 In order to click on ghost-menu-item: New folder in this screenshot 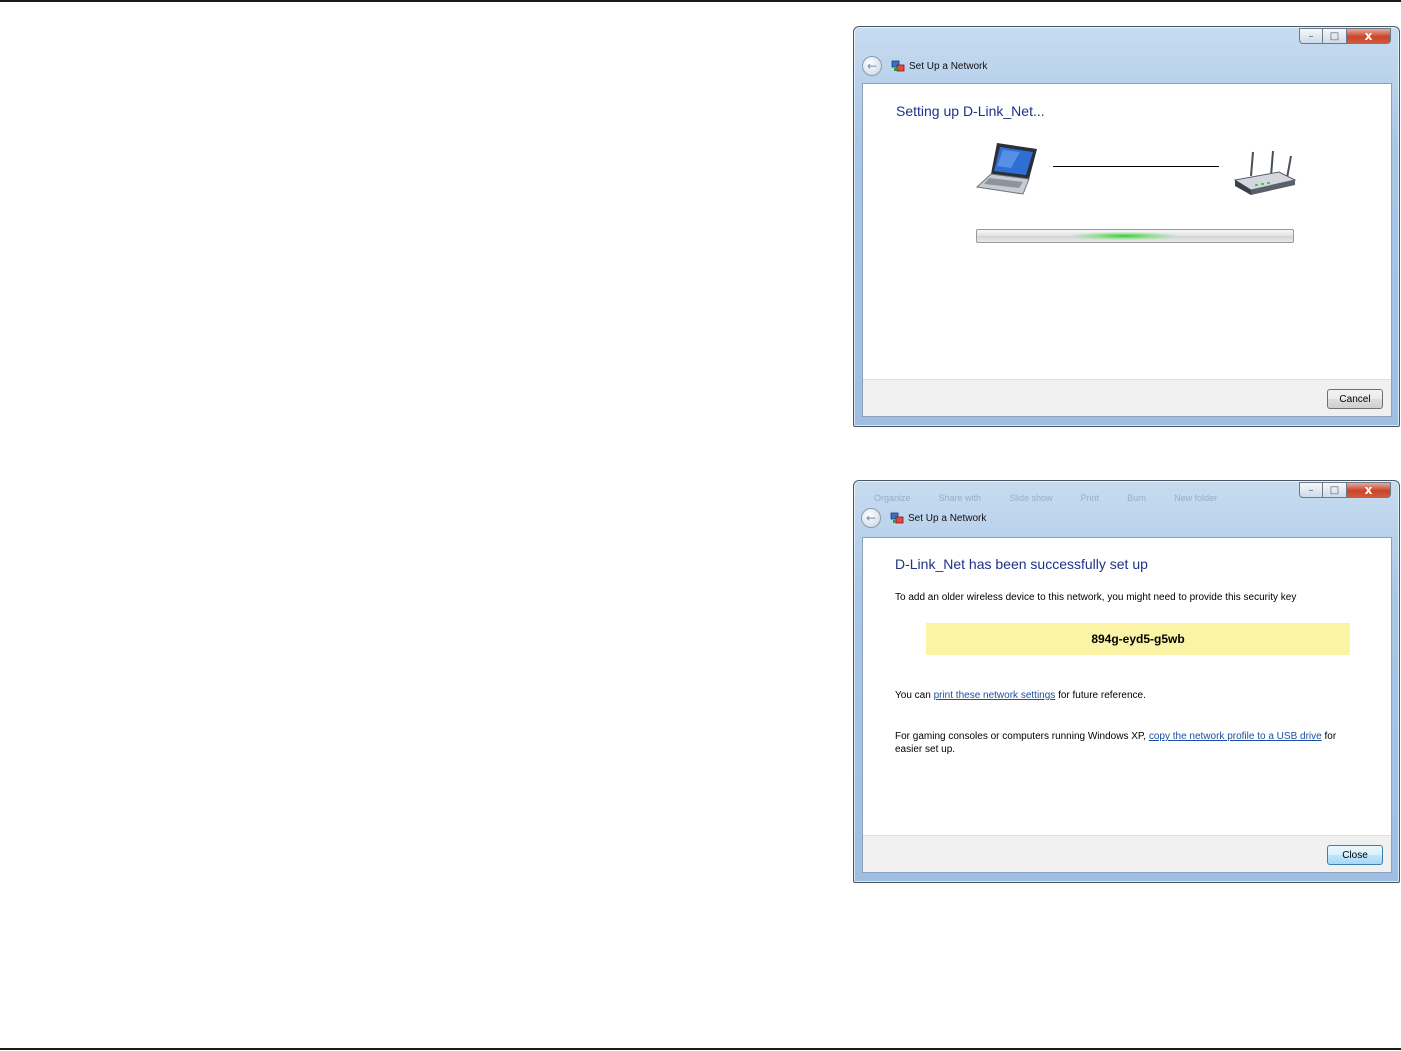, I will do `click(1196, 498)`.